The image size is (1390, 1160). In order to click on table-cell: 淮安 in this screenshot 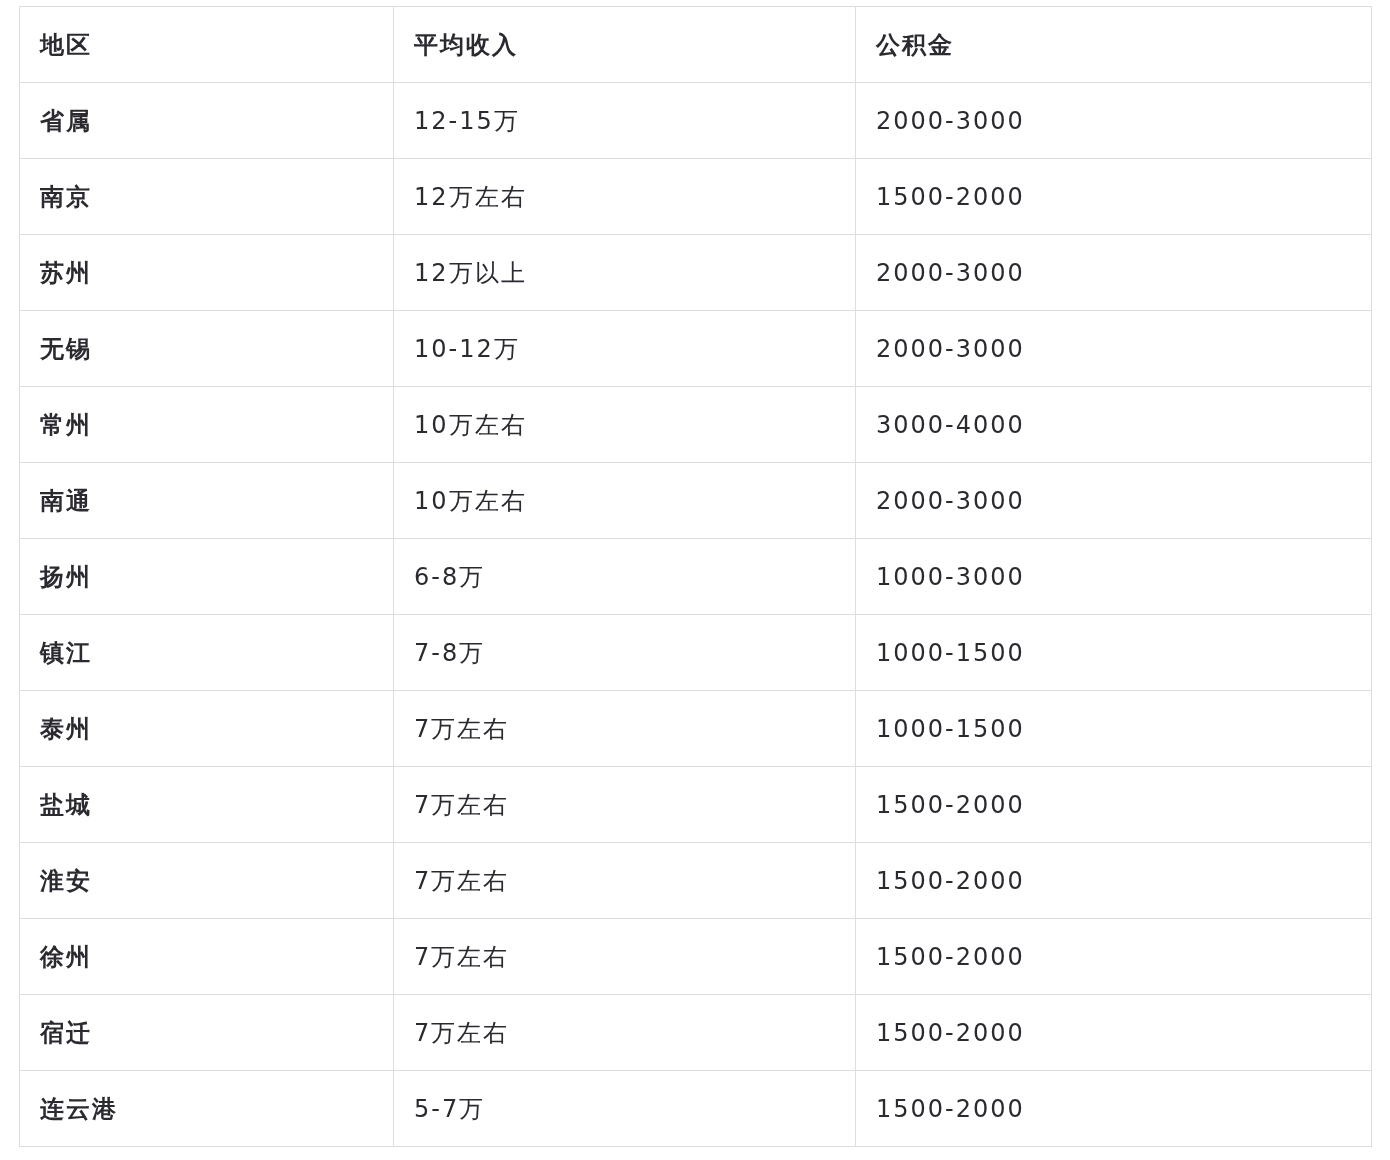, I will do `click(206, 880)`.